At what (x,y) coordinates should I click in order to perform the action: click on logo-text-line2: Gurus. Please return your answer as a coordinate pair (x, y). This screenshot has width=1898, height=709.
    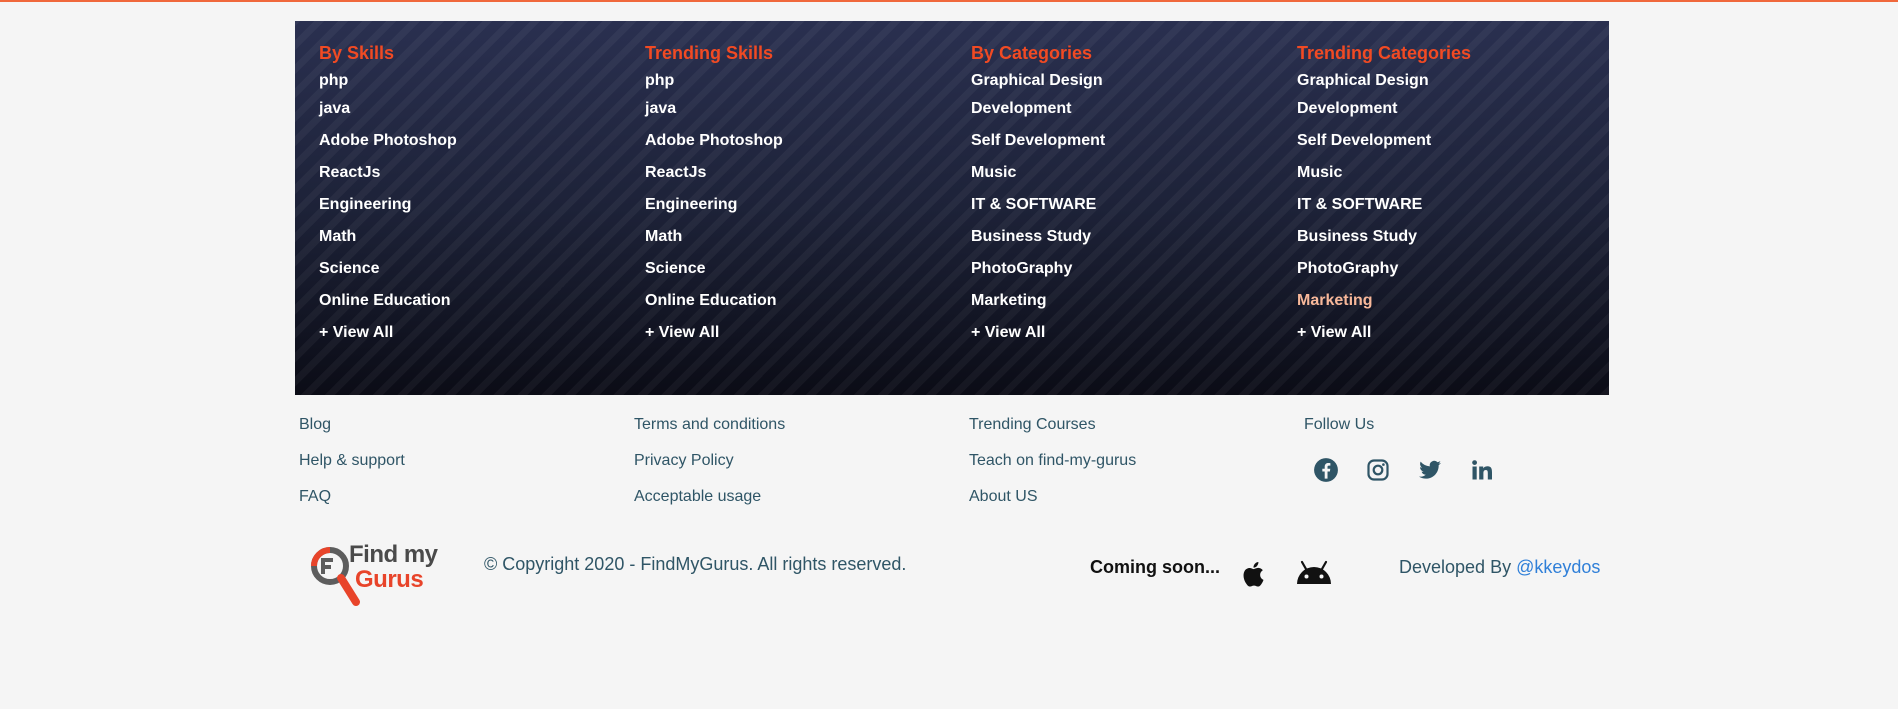
    Looking at the image, I should click on (389, 579).